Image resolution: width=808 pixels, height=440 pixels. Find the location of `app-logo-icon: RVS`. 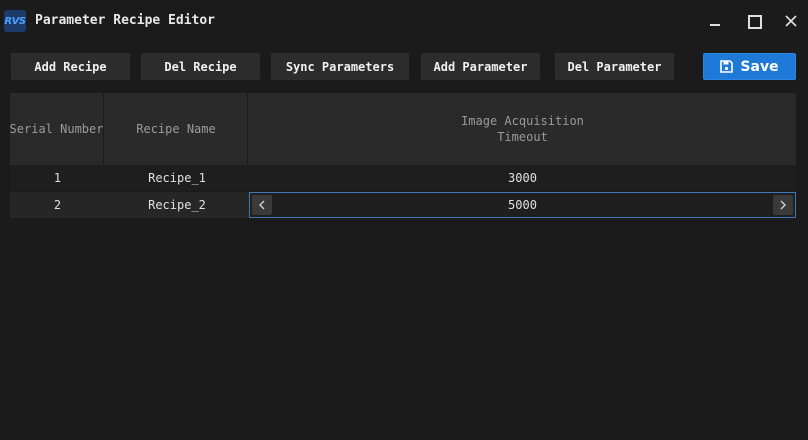

app-logo-icon: RVS is located at coordinates (15, 21).